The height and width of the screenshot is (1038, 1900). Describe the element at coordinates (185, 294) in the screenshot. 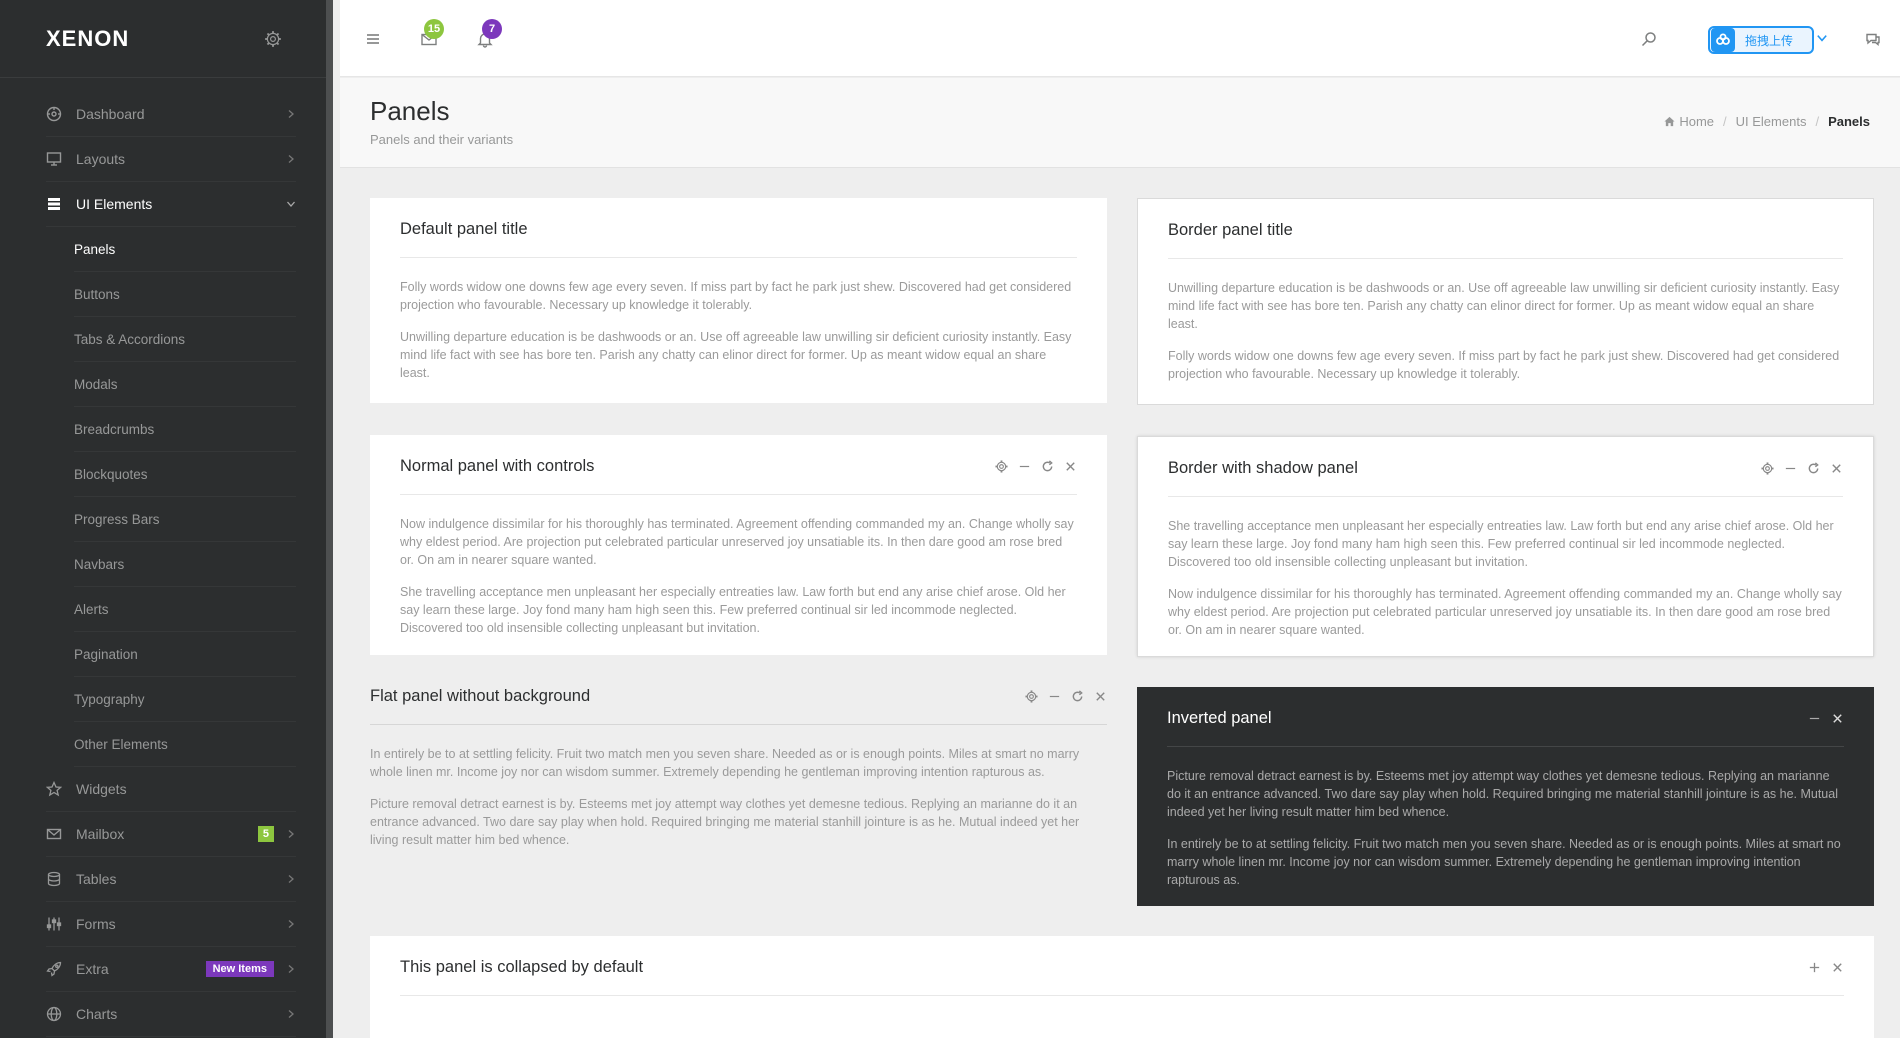

I see `sidebar-subitem-buttons: Buttons` at that location.